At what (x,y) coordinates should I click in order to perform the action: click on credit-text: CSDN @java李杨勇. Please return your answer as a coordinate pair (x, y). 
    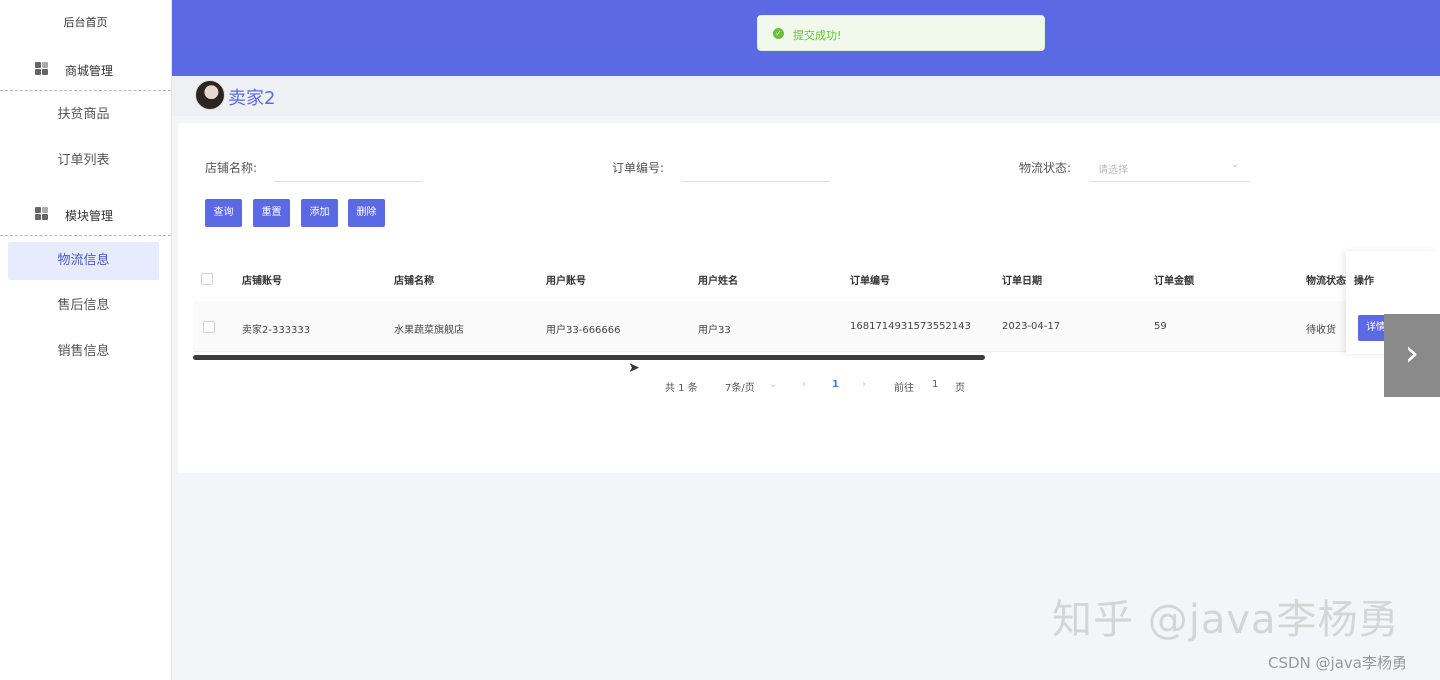
    Looking at the image, I should click on (1337, 663).